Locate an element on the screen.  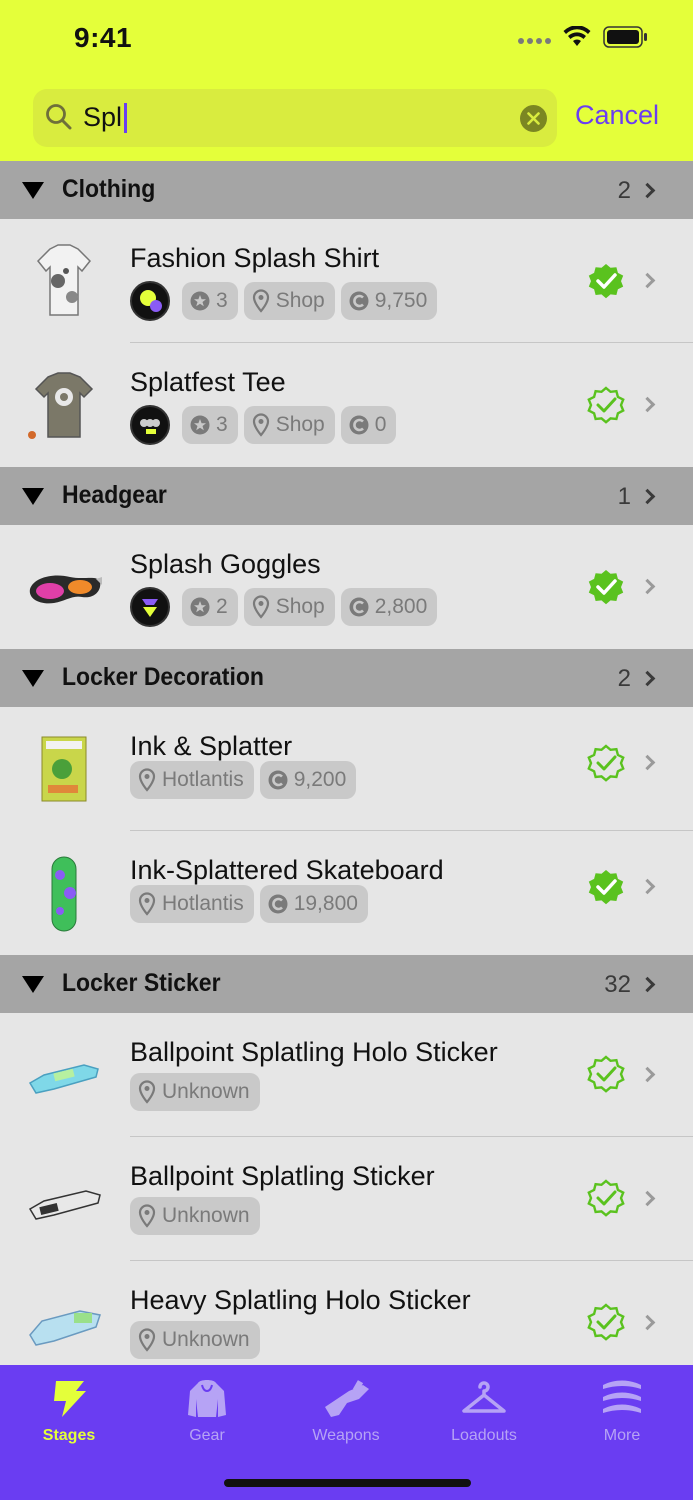
goggles-thumbnail is located at coordinates (65, 589).